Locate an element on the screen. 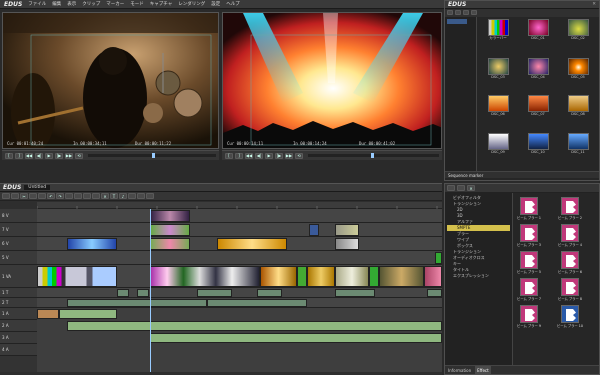 This screenshot has width=600, height=375. tab-information: Information is located at coordinates (459, 370).